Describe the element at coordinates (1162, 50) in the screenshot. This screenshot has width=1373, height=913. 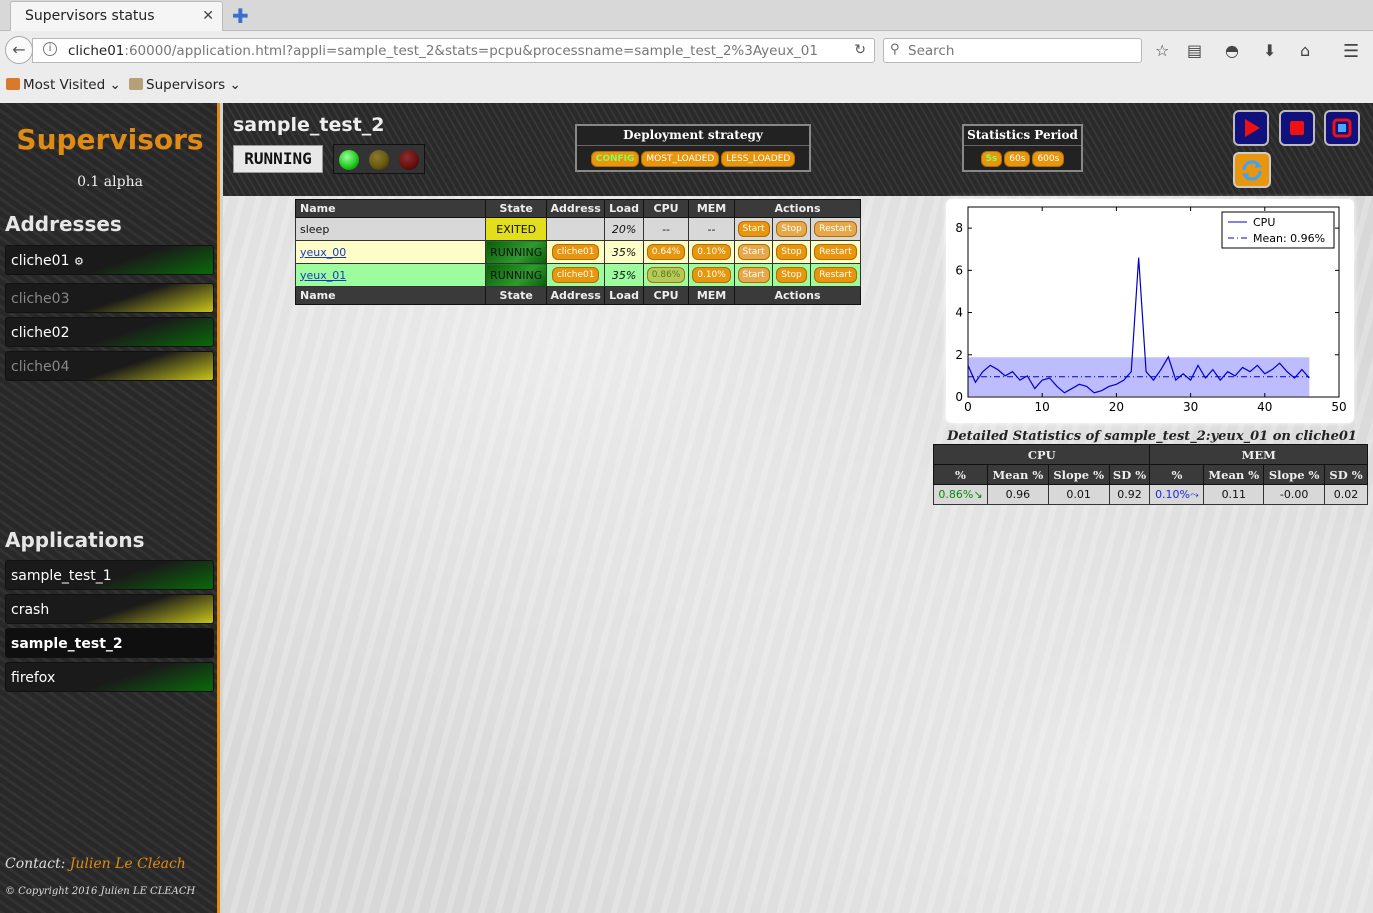
I see `bookmark-star-icon: ☆` at that location.